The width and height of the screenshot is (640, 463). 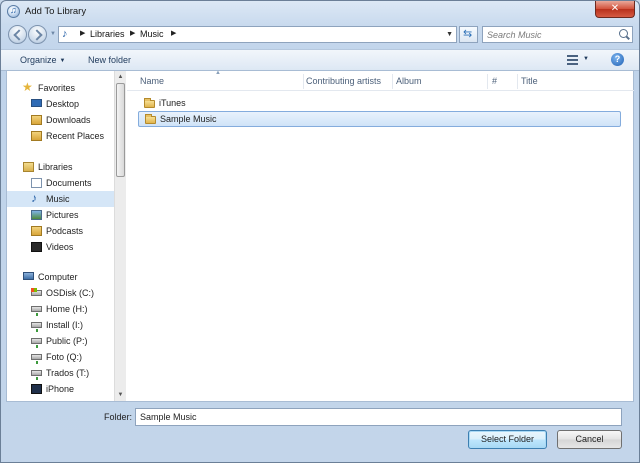 I want to click on nav-drive-p: Public (P:), so click(x=60, y=341).